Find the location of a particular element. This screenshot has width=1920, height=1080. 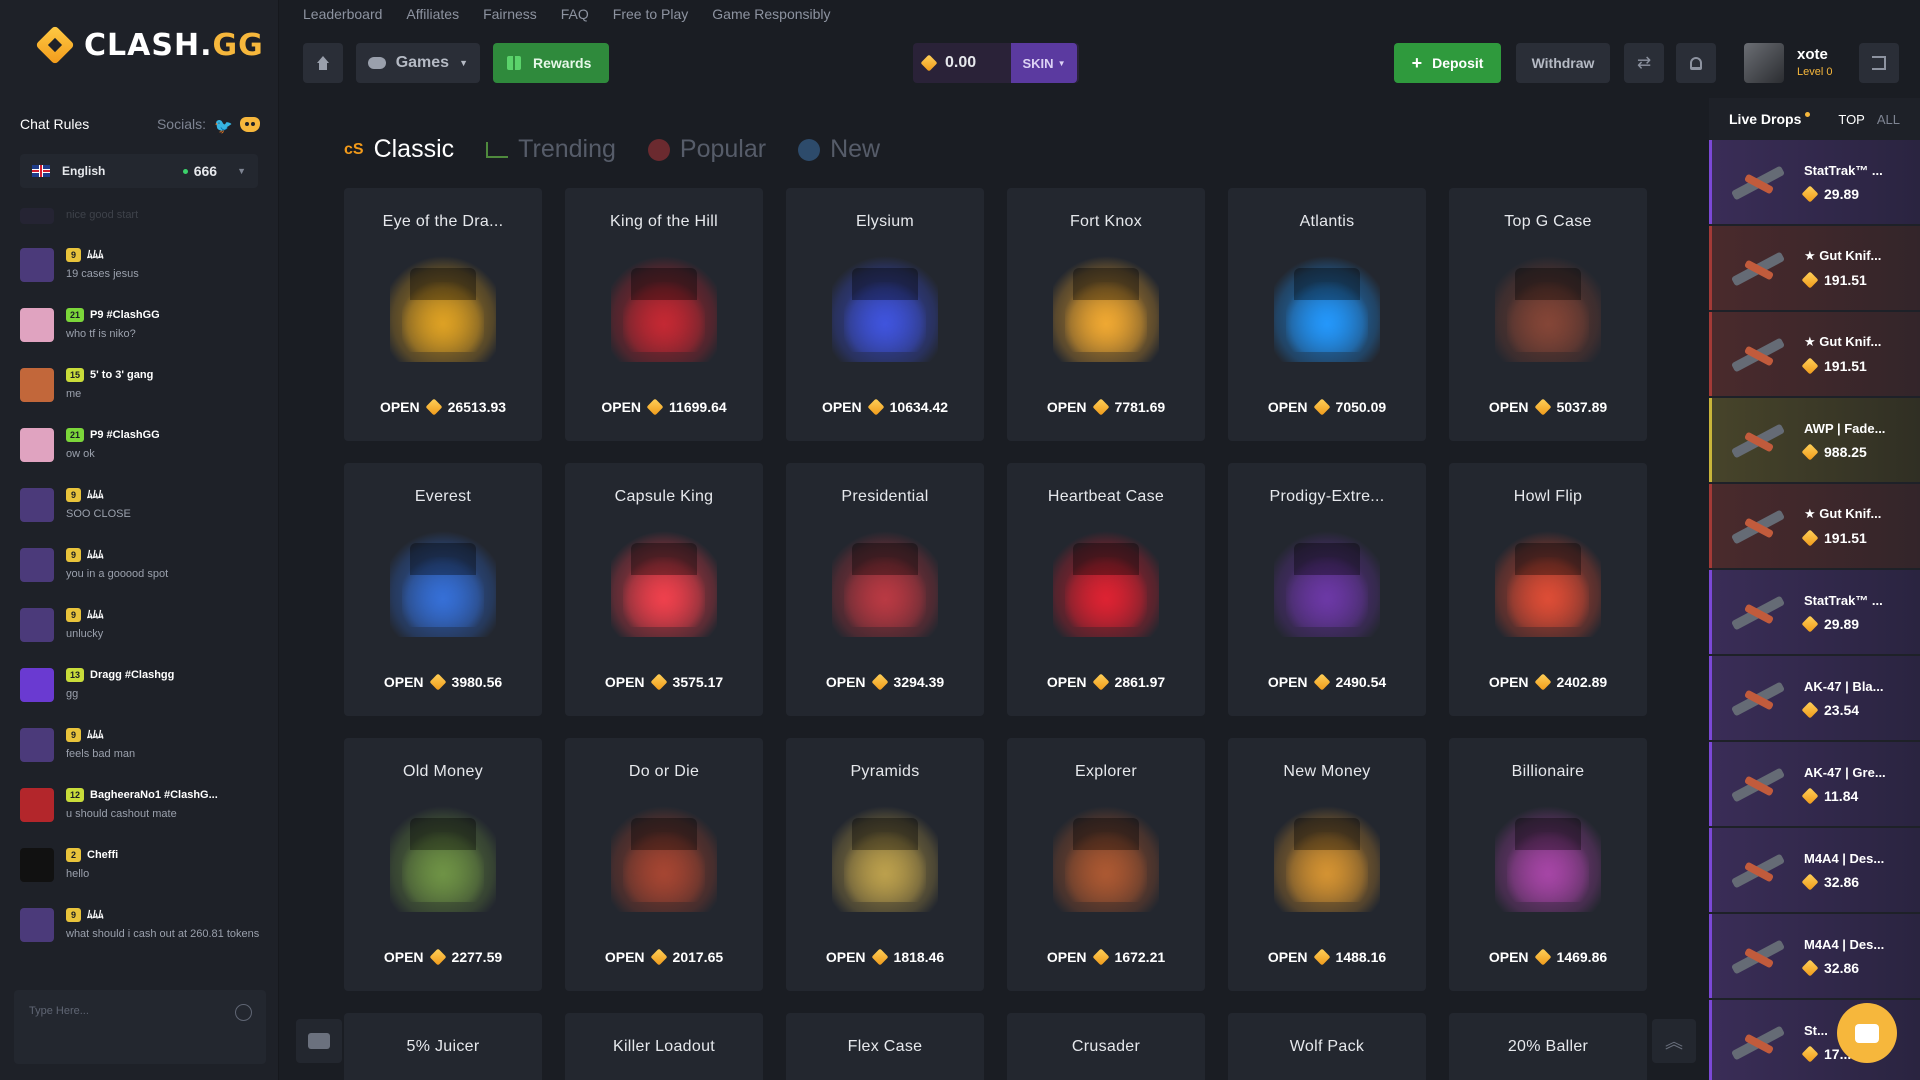

user-avatar is located at coordinates (1764, 63).